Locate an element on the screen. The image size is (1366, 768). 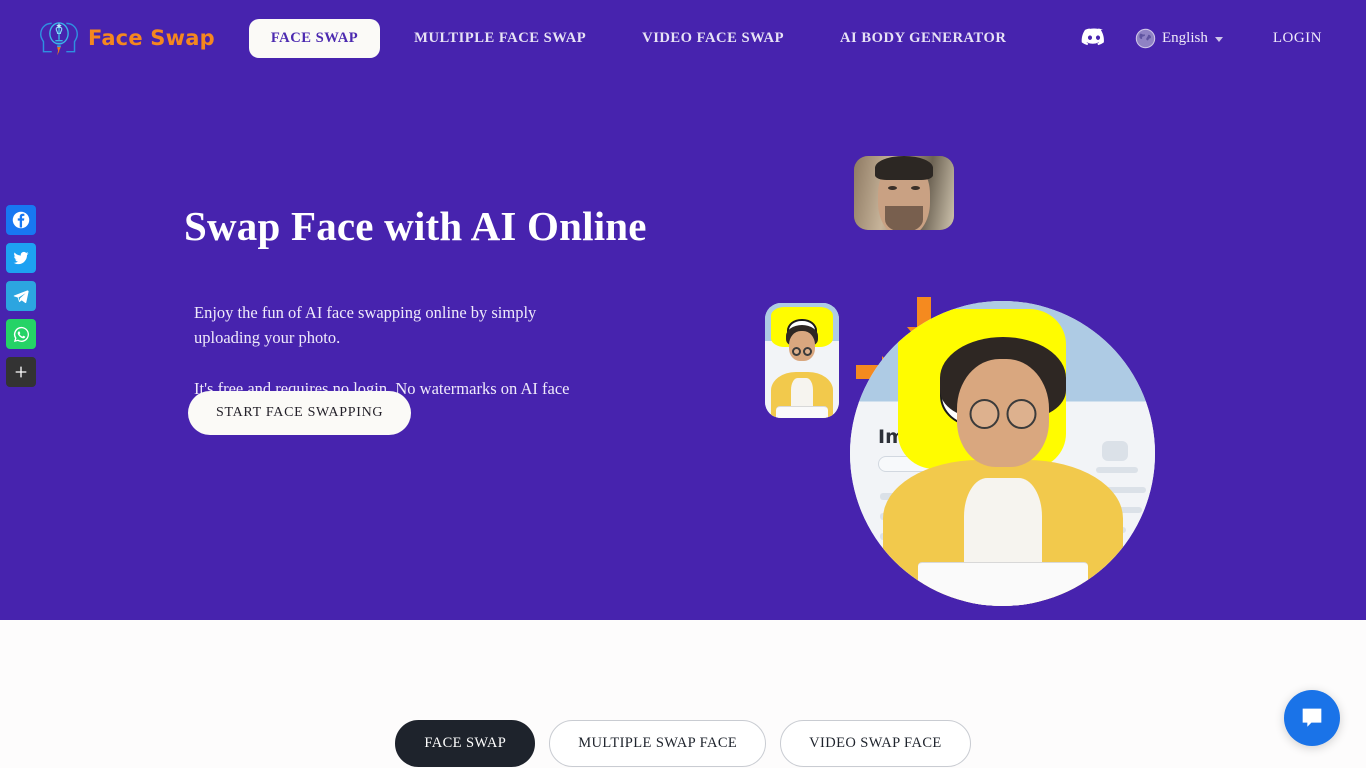
chat-widget-button is located at coordinates (1312, 718).